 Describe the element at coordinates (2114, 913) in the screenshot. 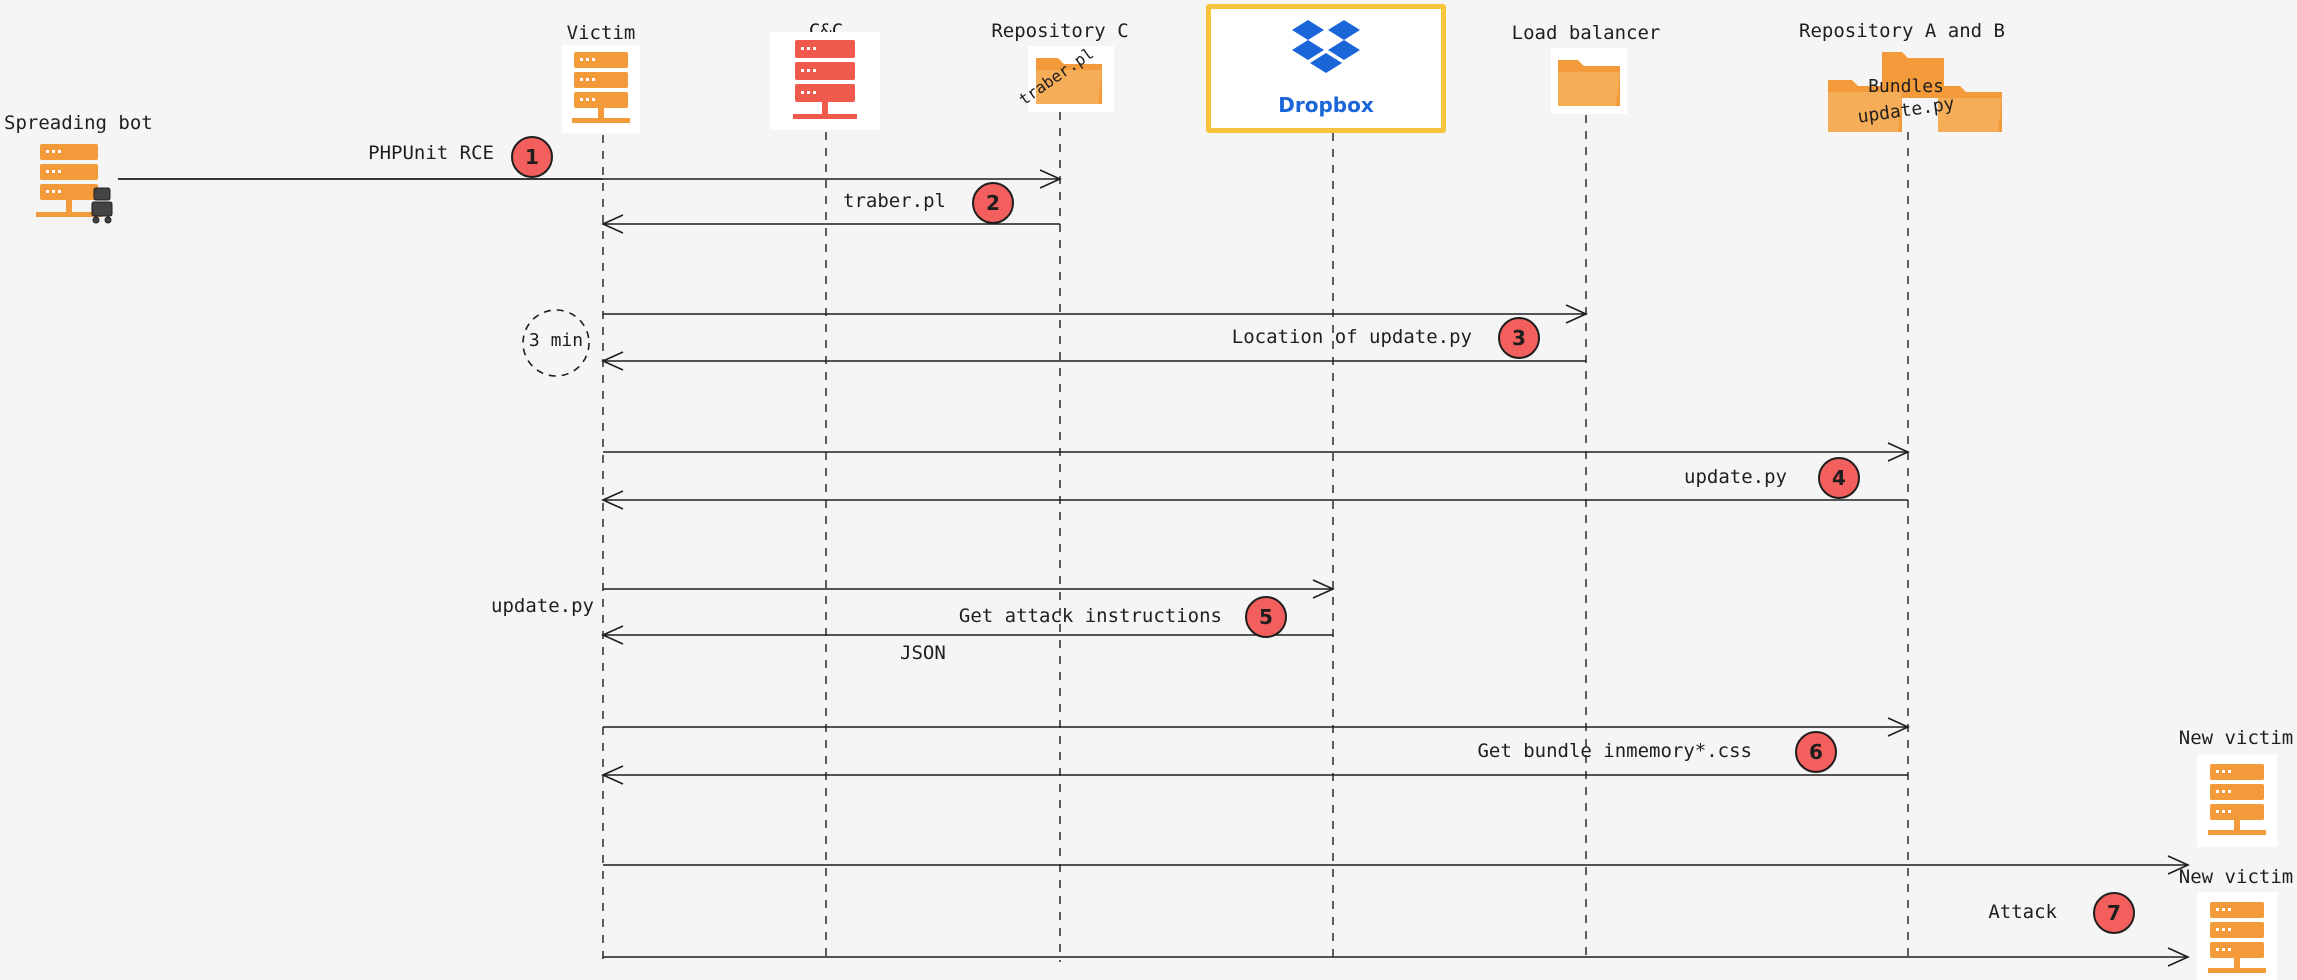

I see `step-badge-7: 7` at that location.